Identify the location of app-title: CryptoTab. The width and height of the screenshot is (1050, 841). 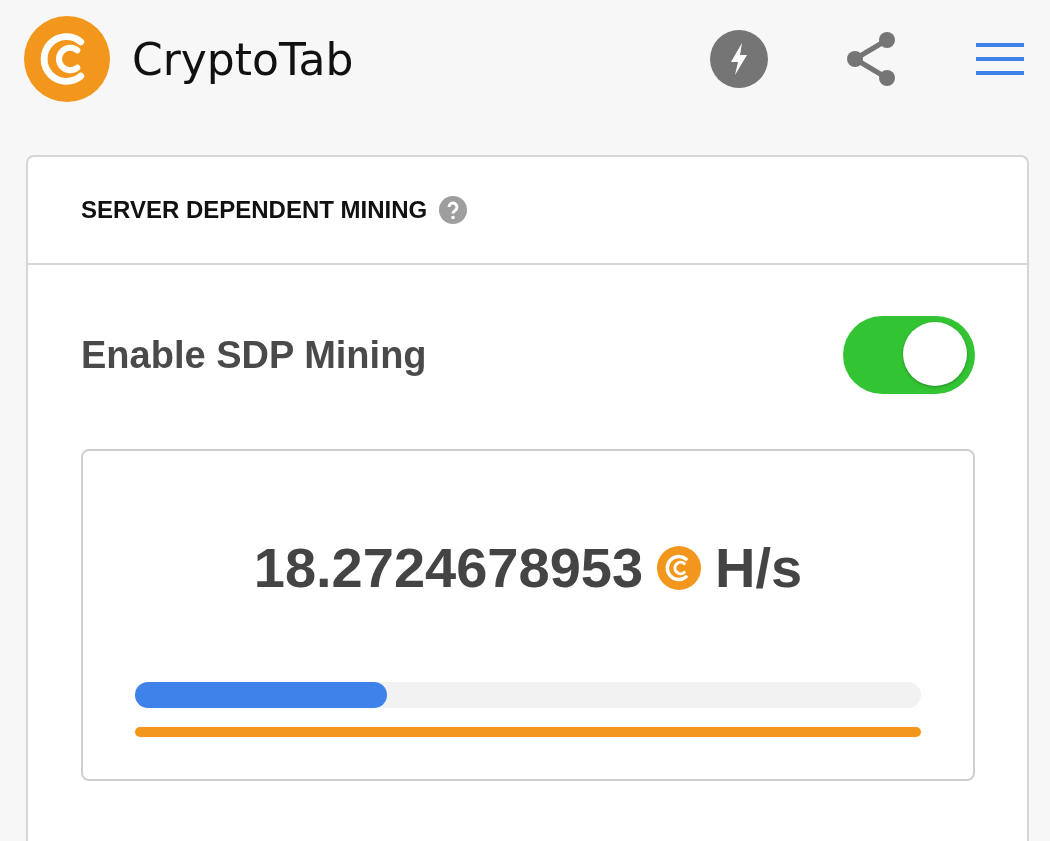
(243, 59).